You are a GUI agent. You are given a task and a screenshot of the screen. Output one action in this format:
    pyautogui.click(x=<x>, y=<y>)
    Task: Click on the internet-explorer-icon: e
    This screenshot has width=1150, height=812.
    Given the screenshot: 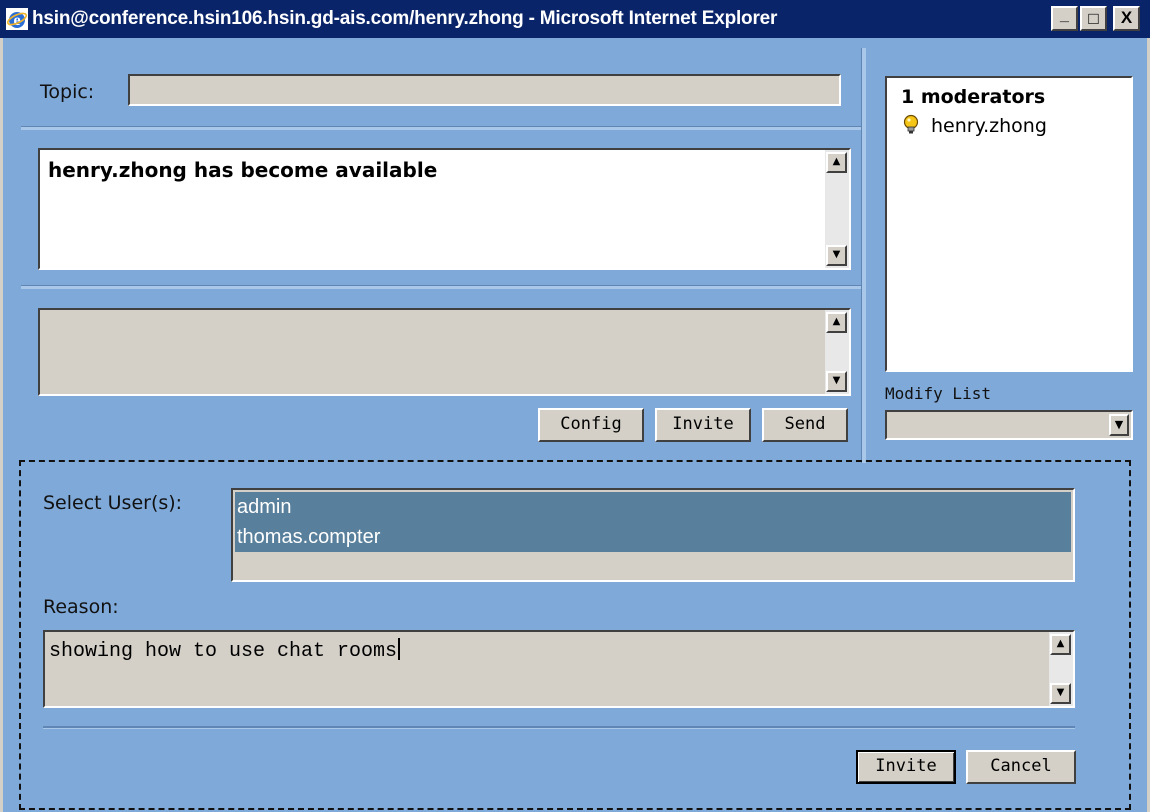 What is the action you would take?
    pyautogui.click(x=17, y=19)
    